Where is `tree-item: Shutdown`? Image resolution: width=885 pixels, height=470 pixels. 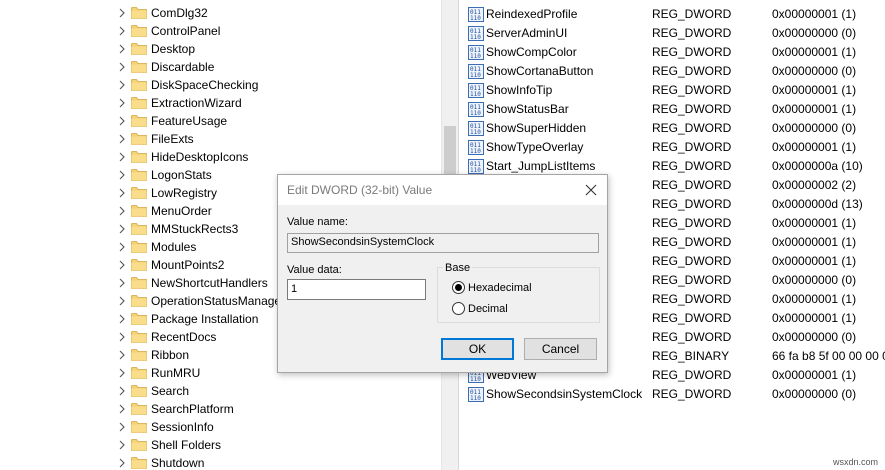
tree-item: Shutdown is located at coordinates (220, 462).